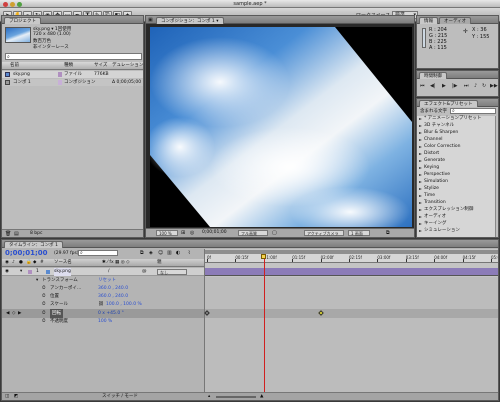 The height and width of the screenshot is (402, 500). I want to click on toggle-switches-icon: ◫, so click(7, 396).